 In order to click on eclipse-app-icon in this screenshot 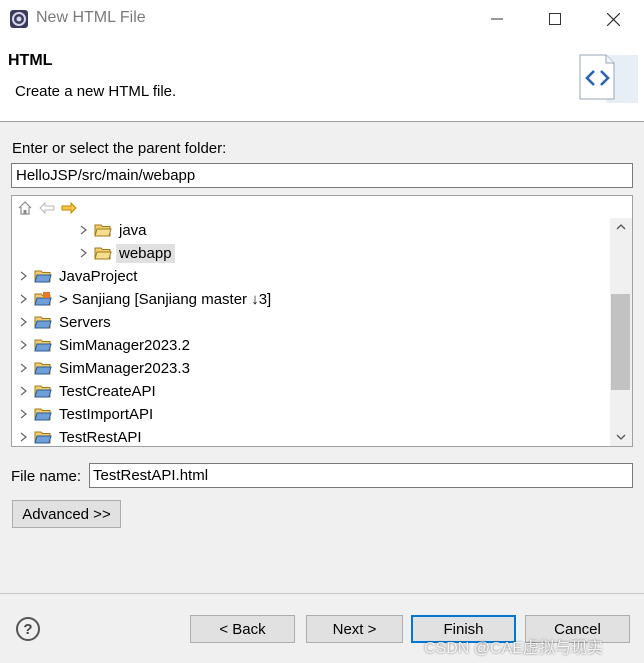, I will do `click(19, 19)`.